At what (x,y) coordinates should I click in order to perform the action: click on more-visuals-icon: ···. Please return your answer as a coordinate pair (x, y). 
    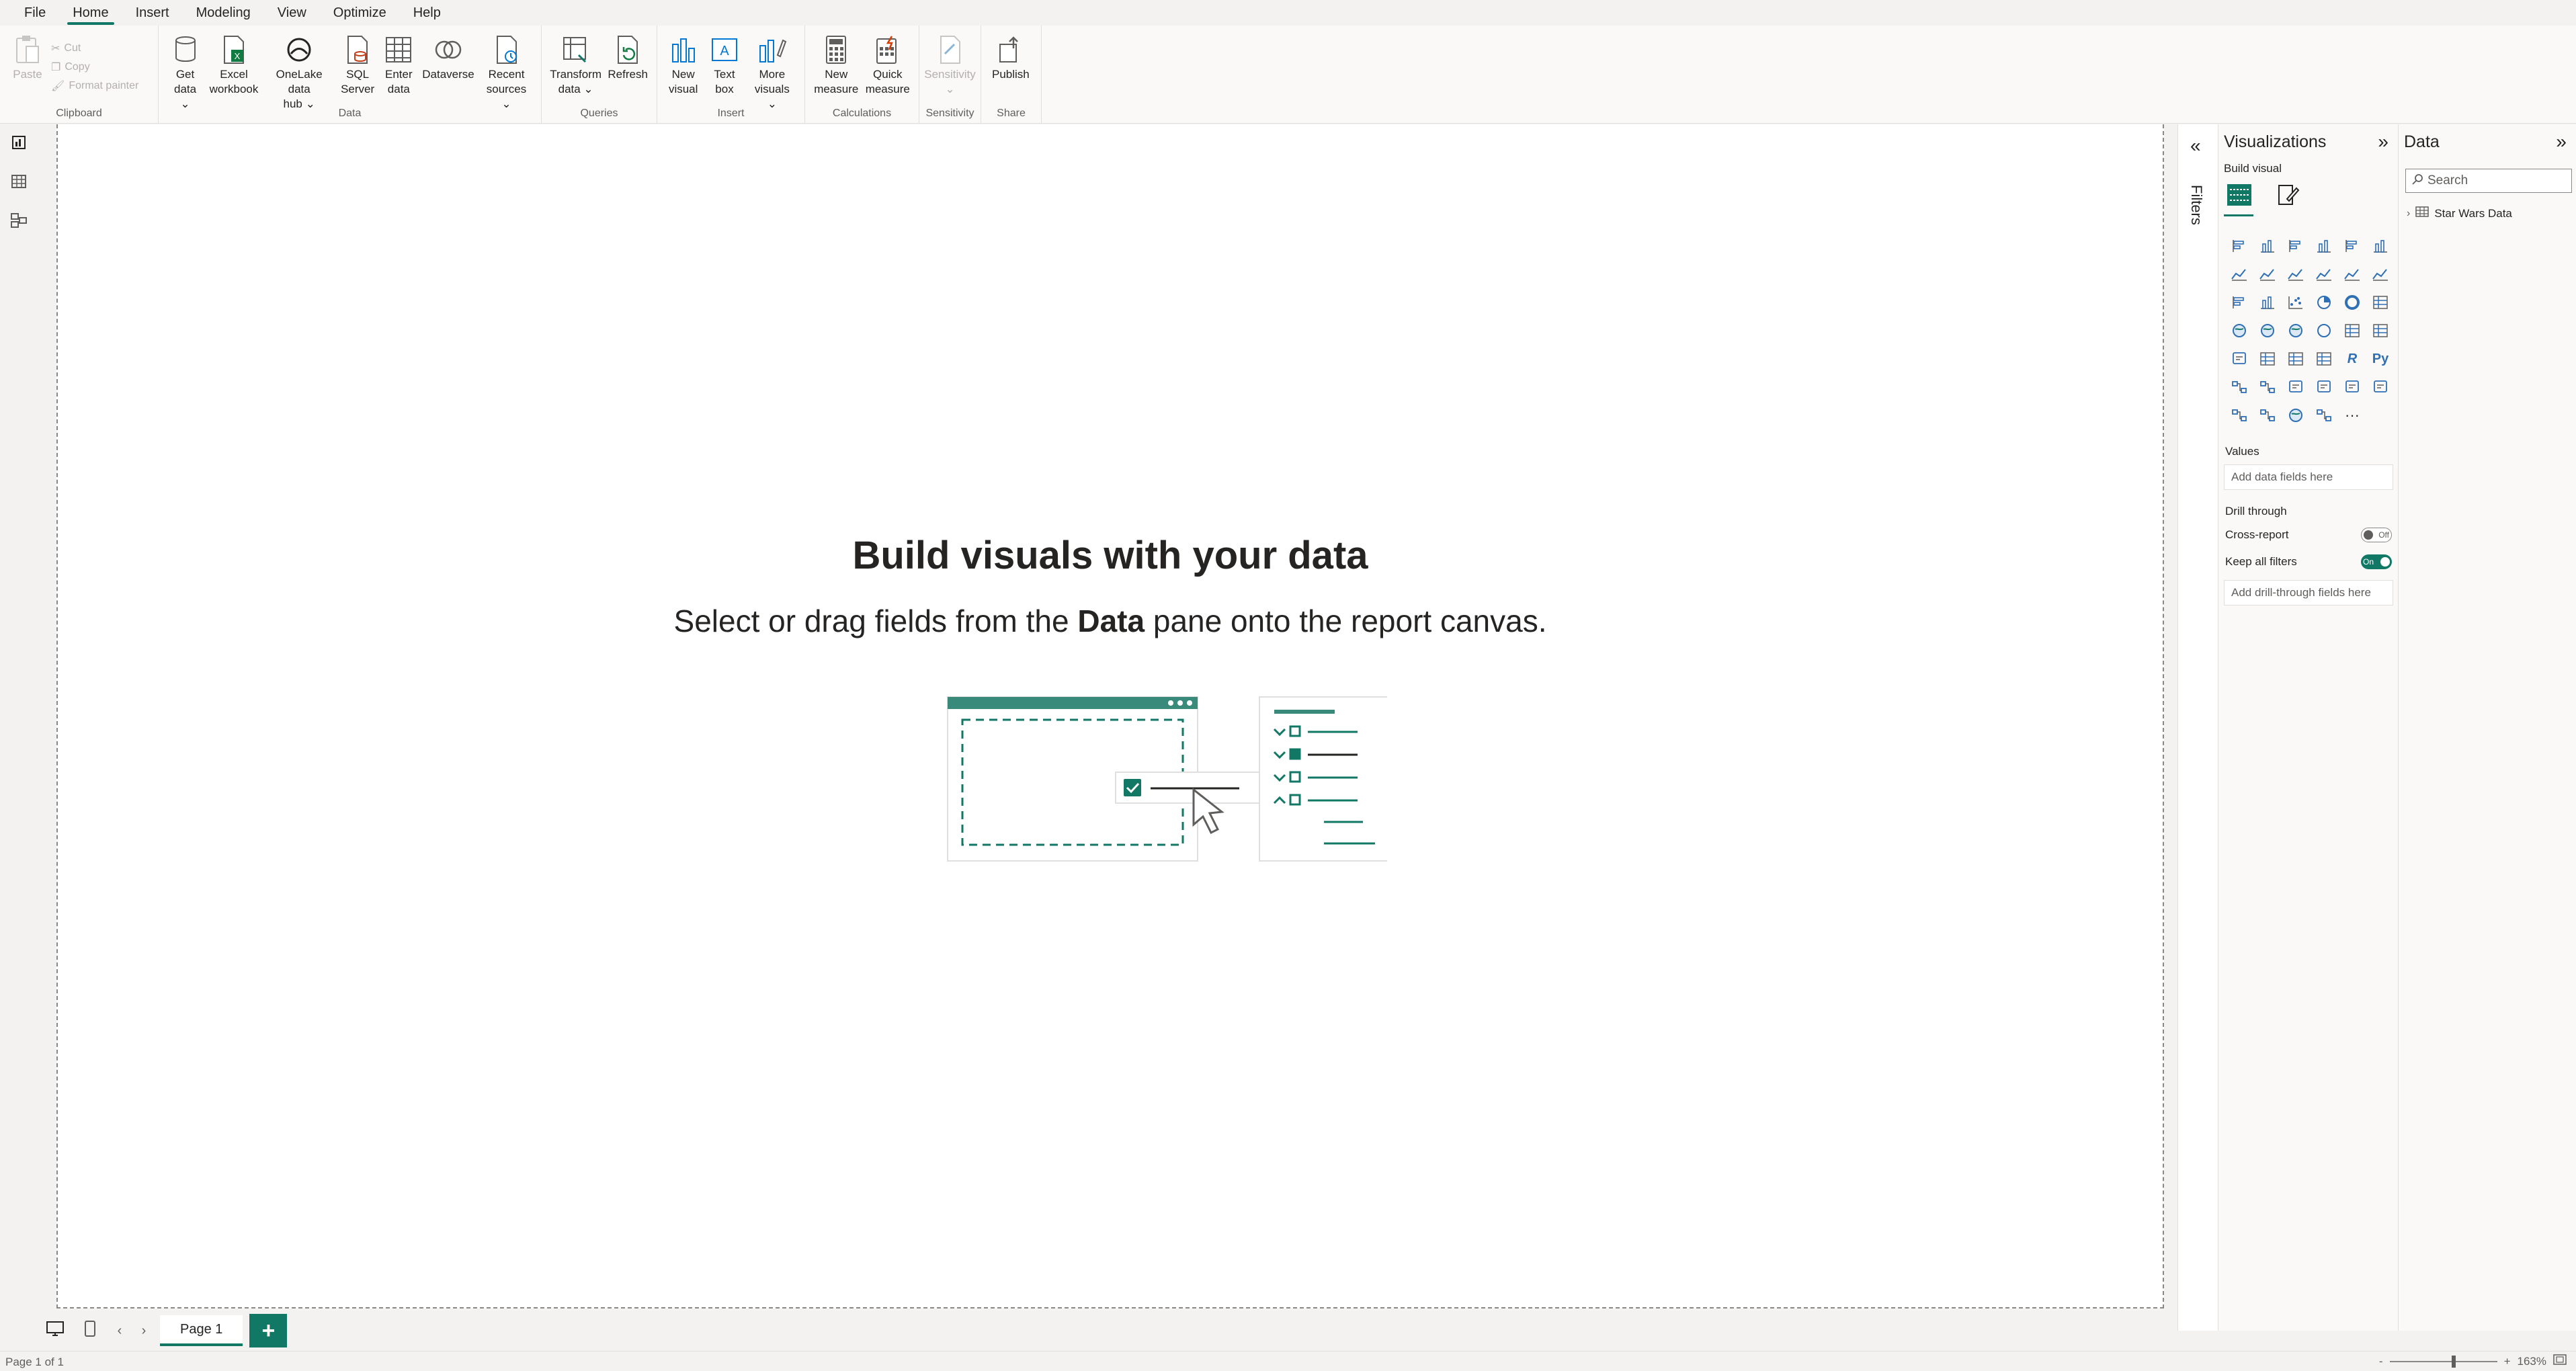
    Looking at the image, I should click on (2352, 415).